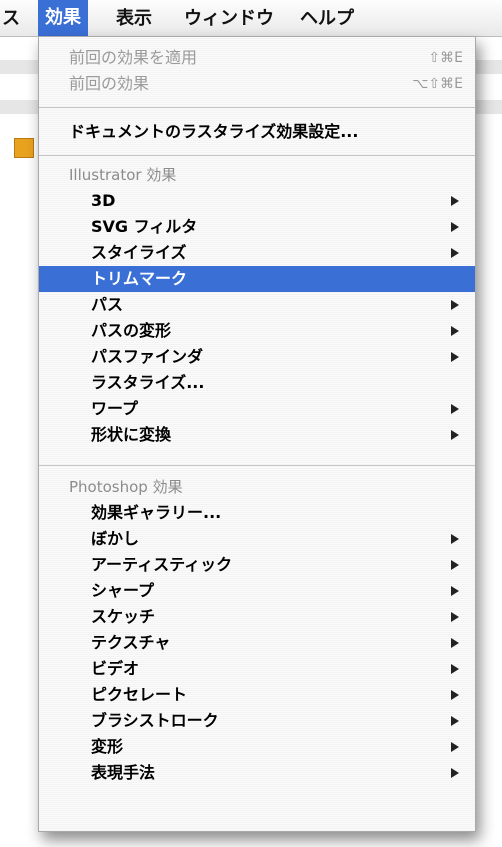  What do you see at coordinates (257, 539) in the screenshot?
I see `menu-item-blur: ぼかし` at bounding box center [257, 539].